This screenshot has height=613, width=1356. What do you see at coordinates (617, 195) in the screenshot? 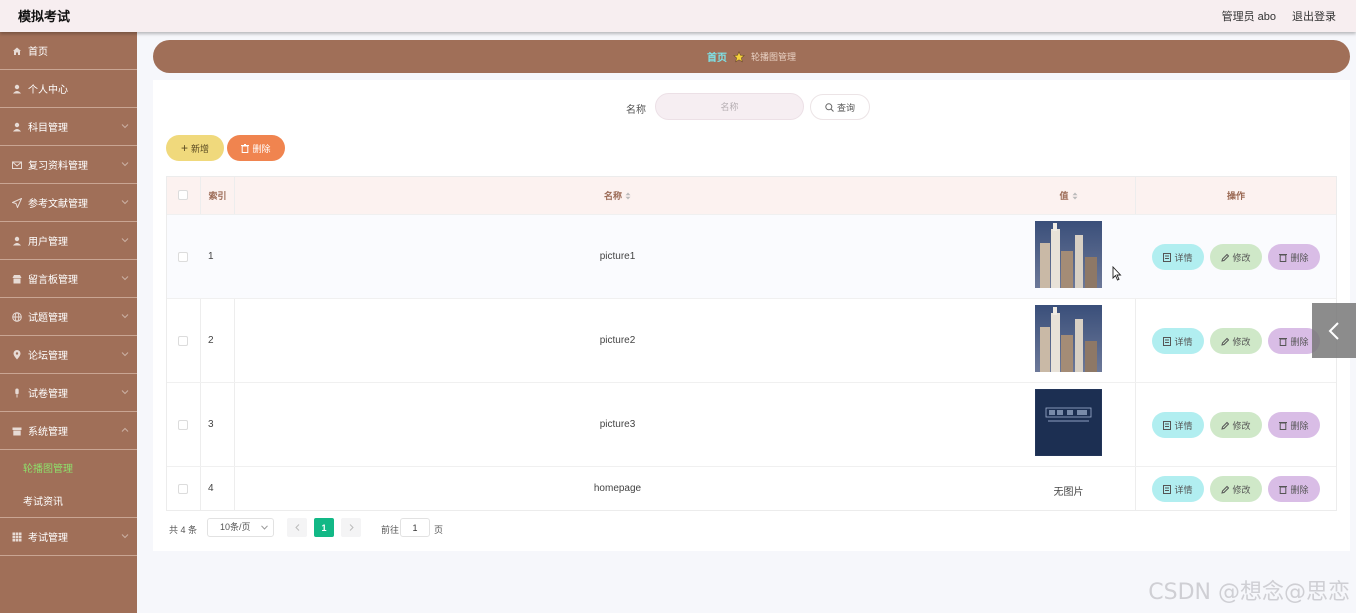
I see `column-header-name: 名称` at bounding box center [617, 195].